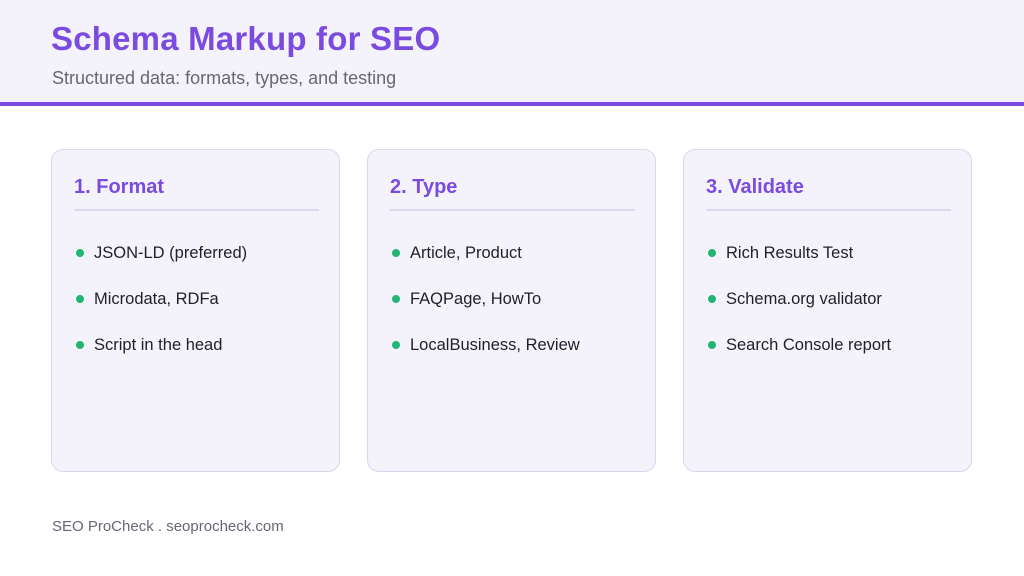 The height and width of the screenshot is (576, 1024). What do you see at coordinates (158, 345) in the screenshot?
I see `list-item-label: Script in the head` at bounding box center [158, 345].